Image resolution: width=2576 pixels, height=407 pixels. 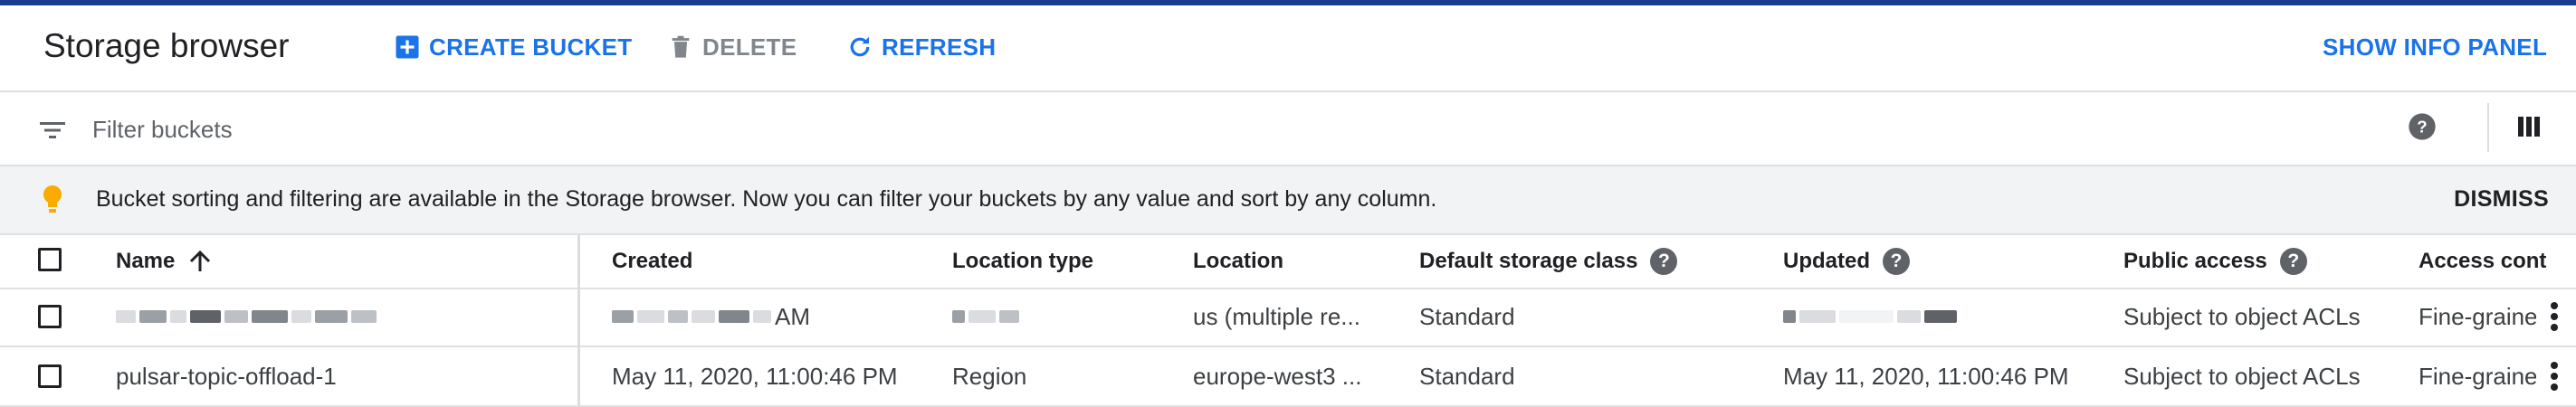 What do you see at coordinates (1826, 261) in the screenshot?
I see `column-label: Updated` at bounding box center [1826, 261].